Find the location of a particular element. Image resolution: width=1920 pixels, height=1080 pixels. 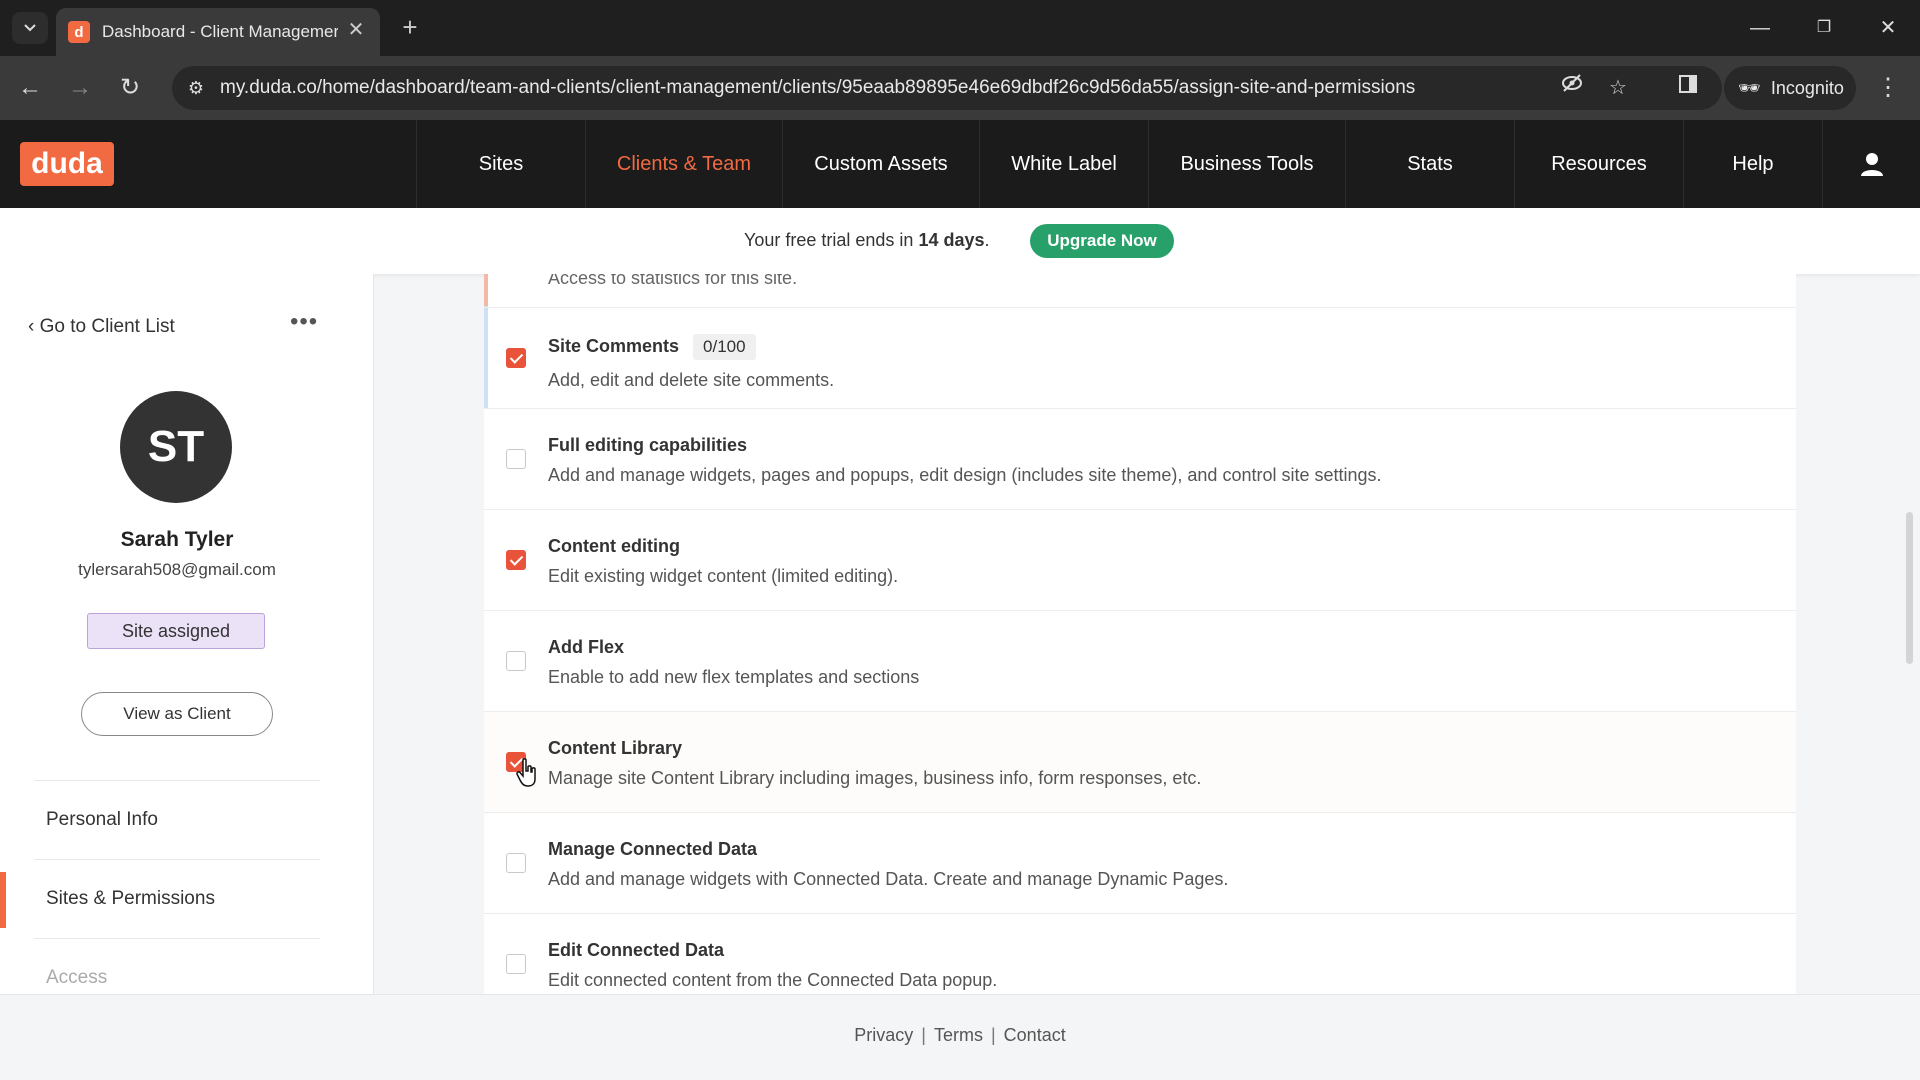

browser-menu-icon: ⋮ is located at coordinates (1888, 88).